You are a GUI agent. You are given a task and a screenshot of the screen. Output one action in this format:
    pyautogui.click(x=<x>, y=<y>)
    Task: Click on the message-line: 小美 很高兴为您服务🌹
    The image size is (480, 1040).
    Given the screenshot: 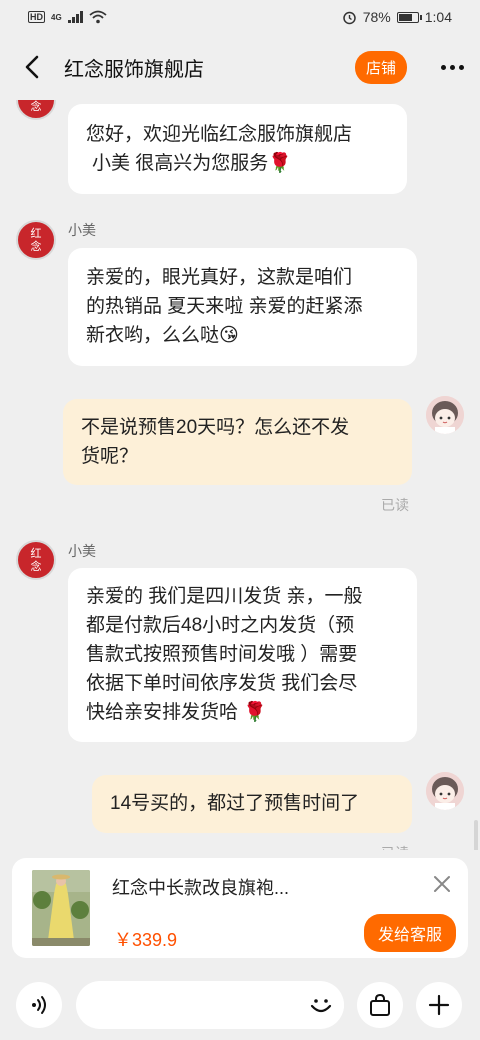 What is the action you would take?
    pyautogui.click(x=192, y=163)
    